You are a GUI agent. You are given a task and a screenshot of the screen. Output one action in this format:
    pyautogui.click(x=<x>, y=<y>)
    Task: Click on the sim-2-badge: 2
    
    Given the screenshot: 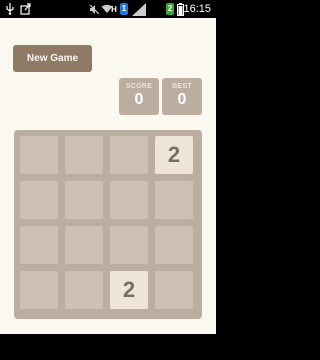 What is the action you would take?
    pyautogui.click(x=170, y=9)
    